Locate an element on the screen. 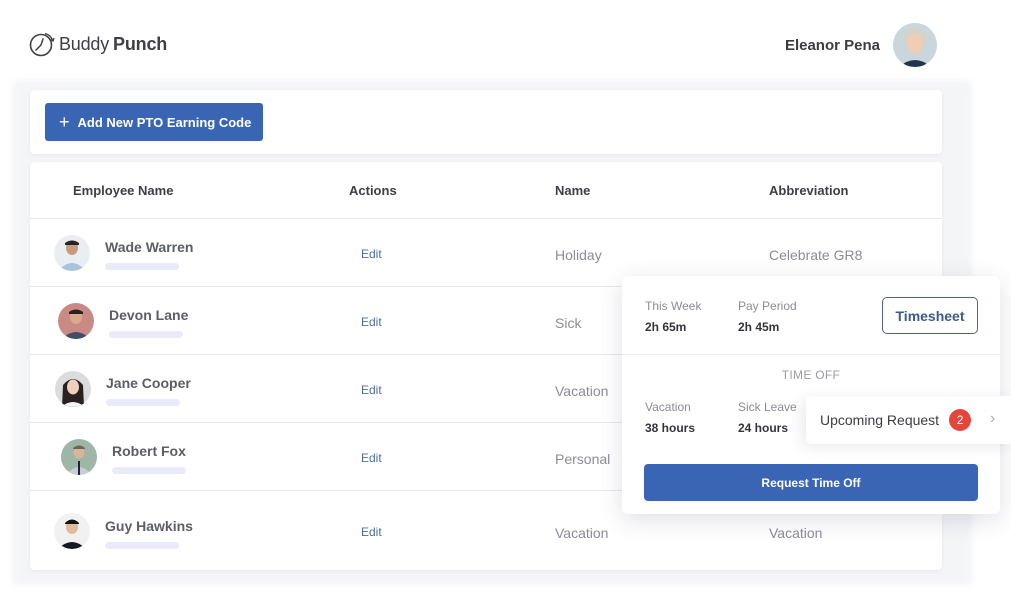  sick-leave-label: Sick Leave is located at coordinates (767, 407).